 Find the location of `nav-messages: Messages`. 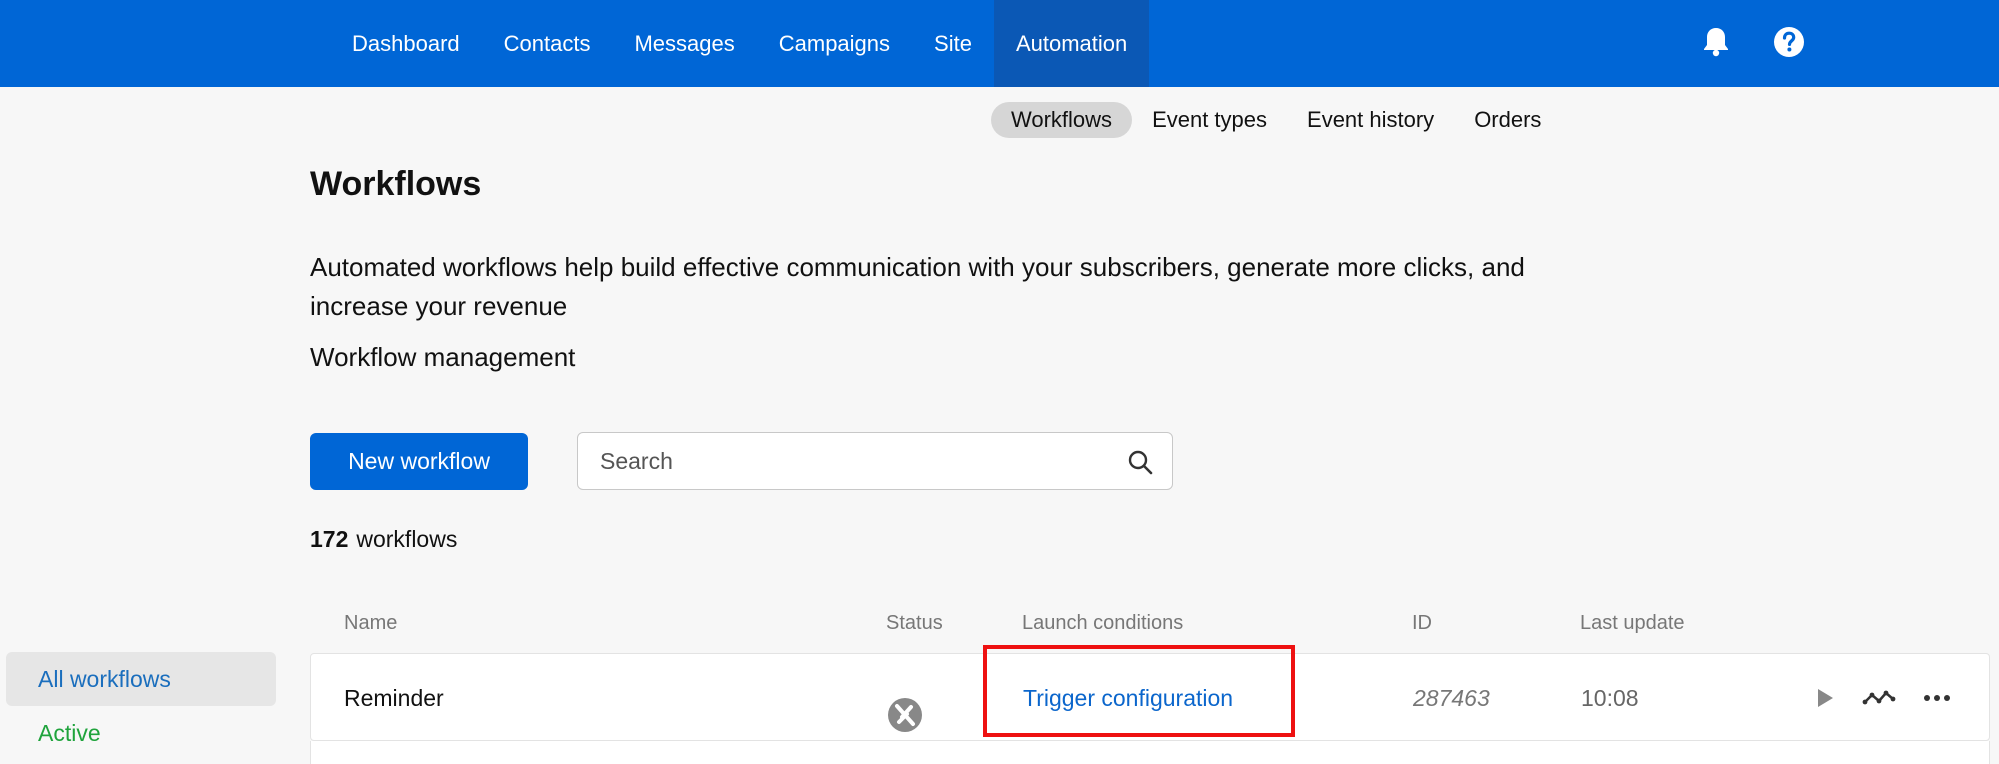

nav-messages: Messages is located at coordinates (684, 43).